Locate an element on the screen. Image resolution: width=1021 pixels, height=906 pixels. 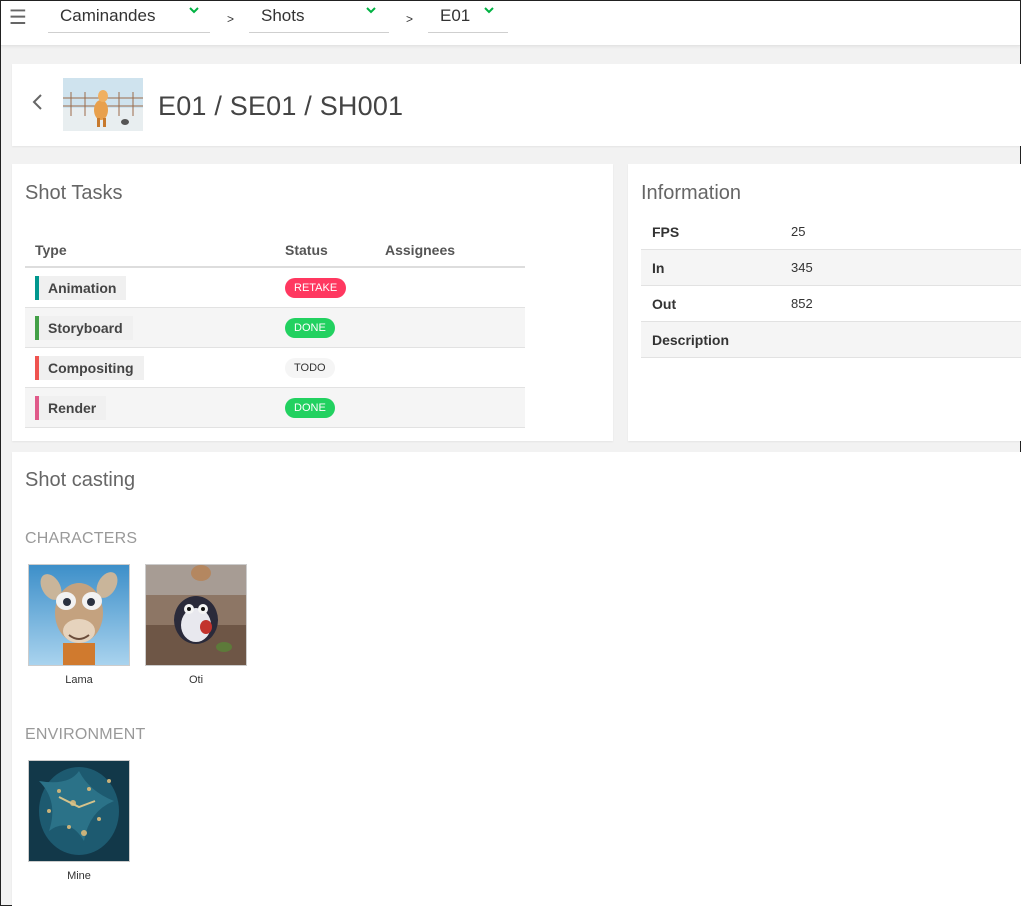
asset-thumbnail-oti is located at coordinates (196, 615).